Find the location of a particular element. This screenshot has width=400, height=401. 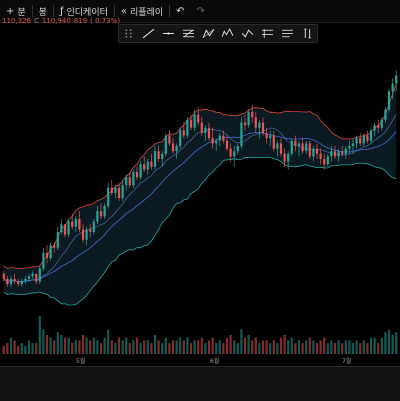

undo-button: ↶ is located at coordinates (180, 11).